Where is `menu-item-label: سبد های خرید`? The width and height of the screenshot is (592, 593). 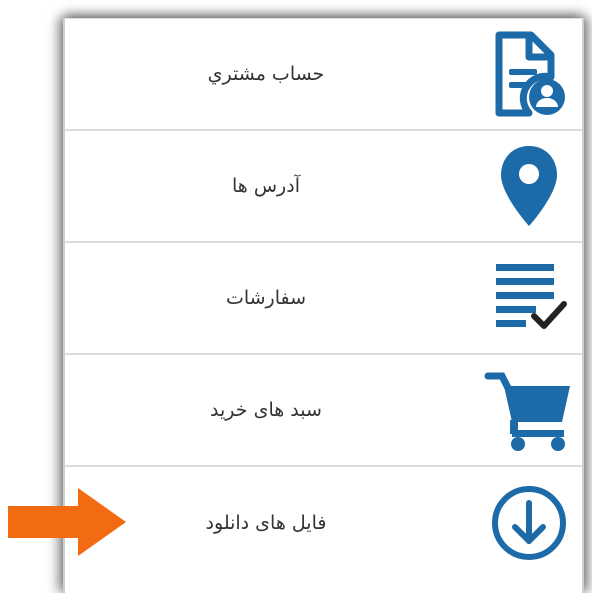
menu-item-label: سبد های خرید is located at coordinates (266, 410).